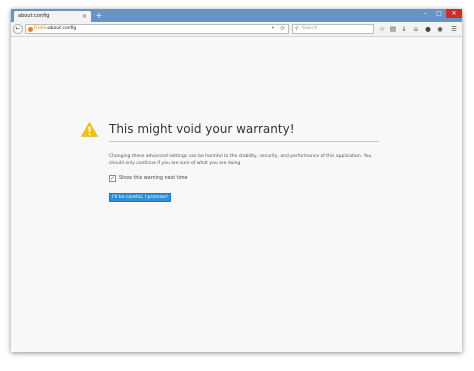 The image size is (474, 371). Describe the element at coordinates (30, 29) in the screenshot. I see `firefox-logo-icon` at that location.